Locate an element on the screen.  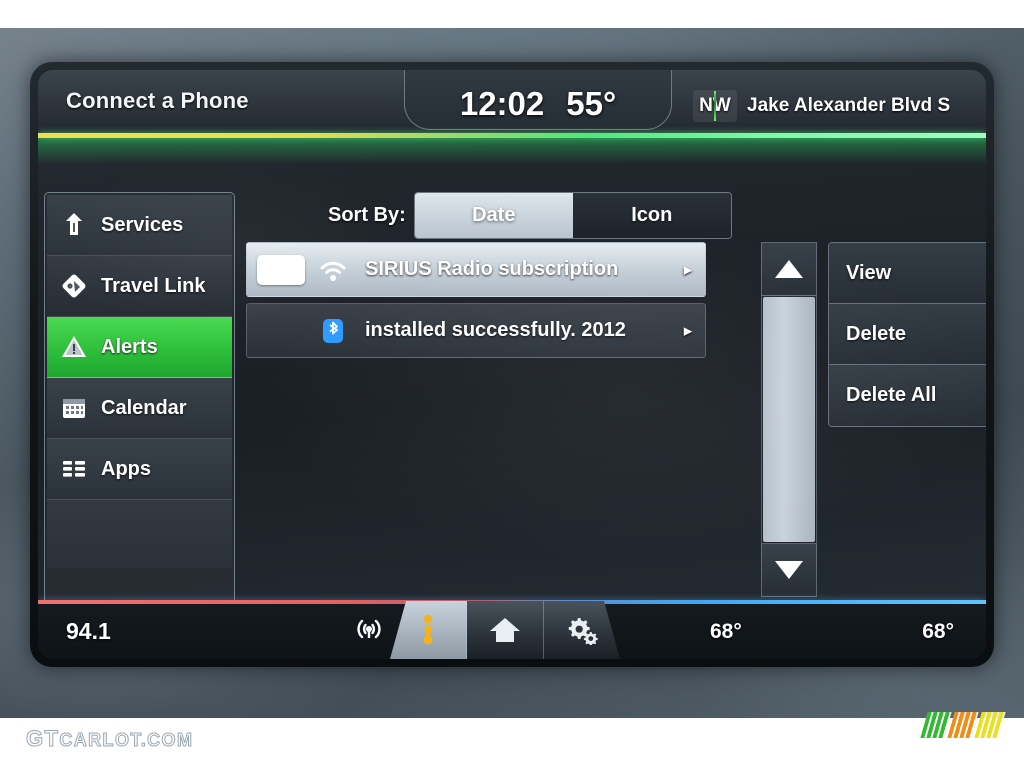
header-accent-glow is located at coordinates (512, 151).